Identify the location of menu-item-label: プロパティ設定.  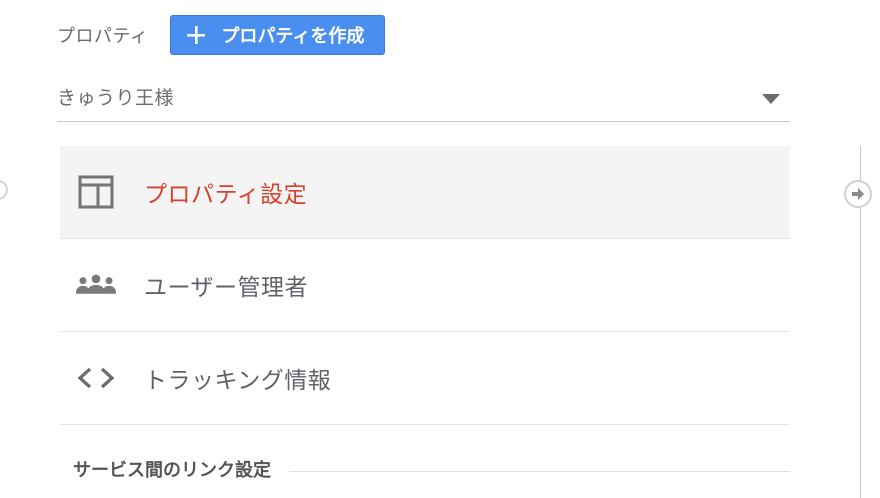
(226, 195).